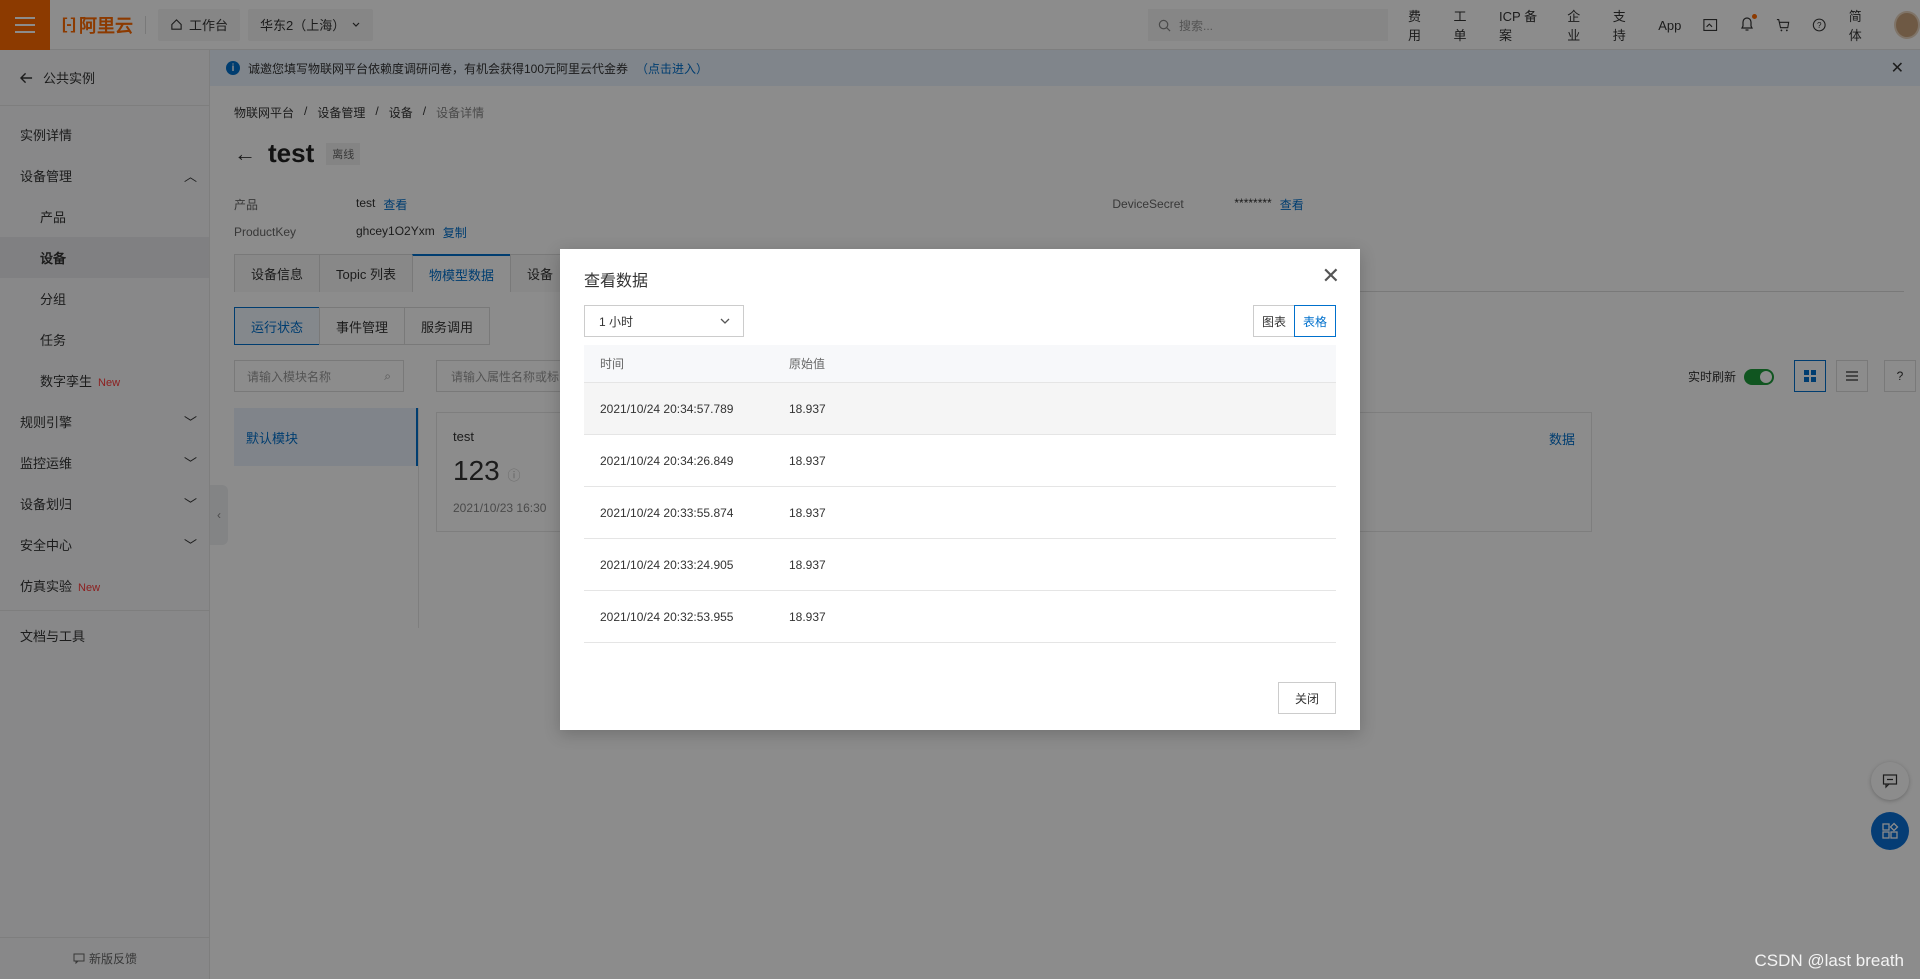  I want to click on cell-time: 2021/10/24 20:33:55.874, so click(667, 512).